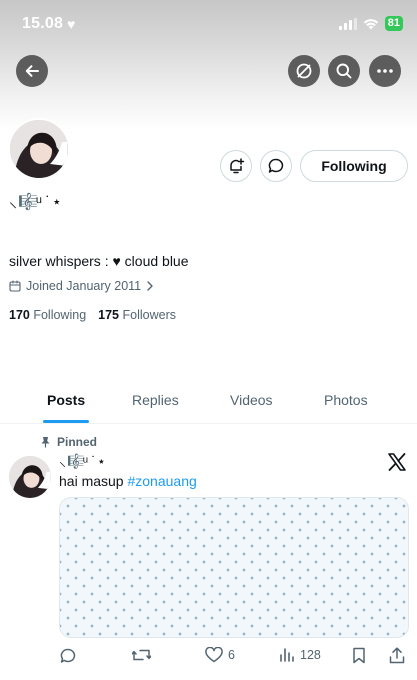  I want to click on wifi-icon, so click(370, 23).